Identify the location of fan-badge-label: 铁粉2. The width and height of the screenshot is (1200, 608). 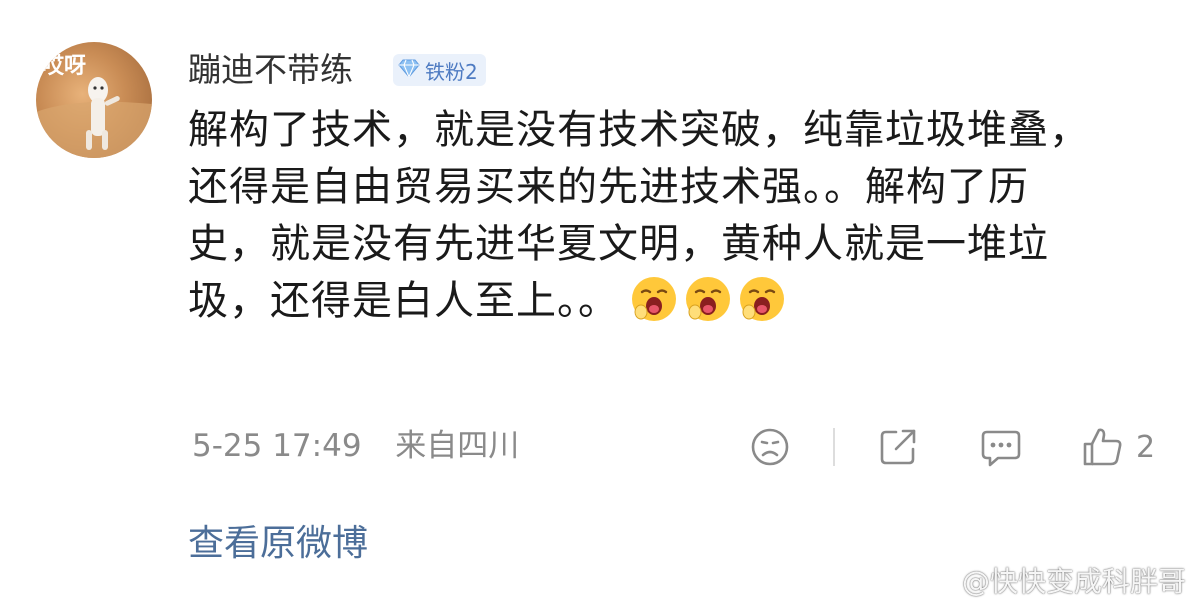
(451, 71).